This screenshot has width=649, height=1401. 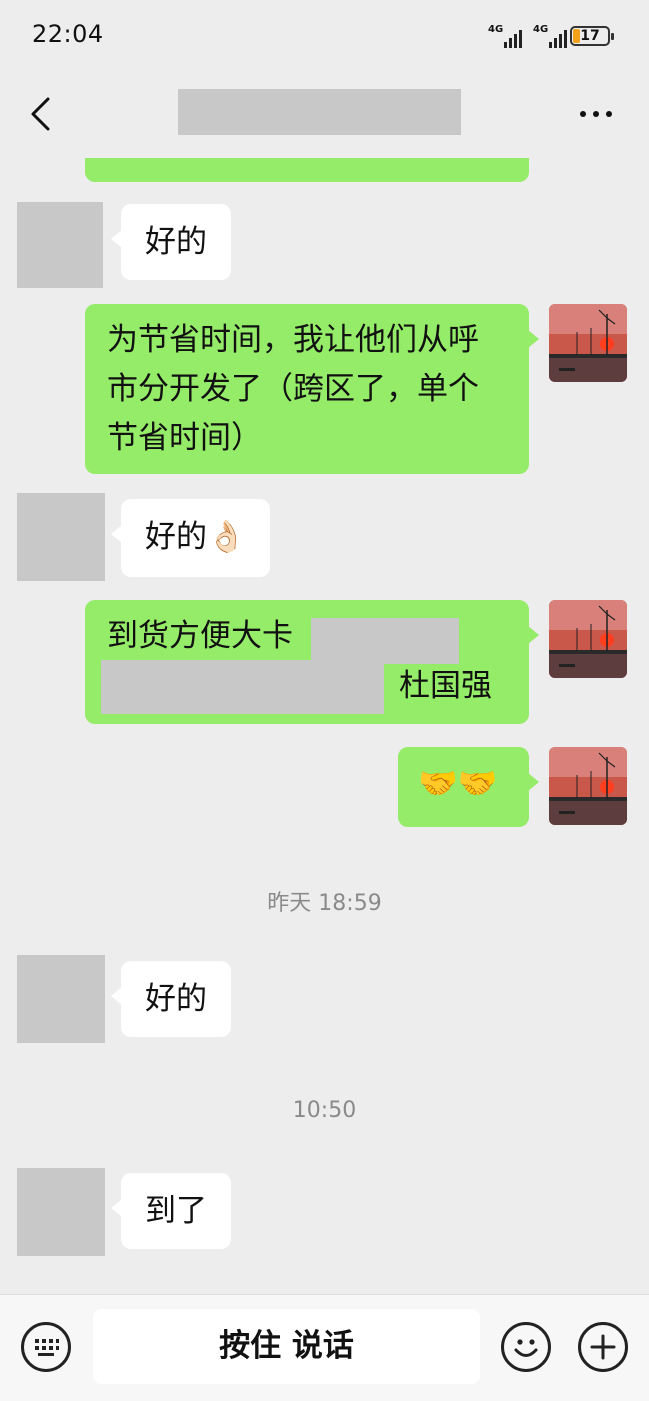 What do you see at coordinates (445, 686) in the screenshot?
I see `message-text-line2: 杜国强` at bounding box center [445, 686].